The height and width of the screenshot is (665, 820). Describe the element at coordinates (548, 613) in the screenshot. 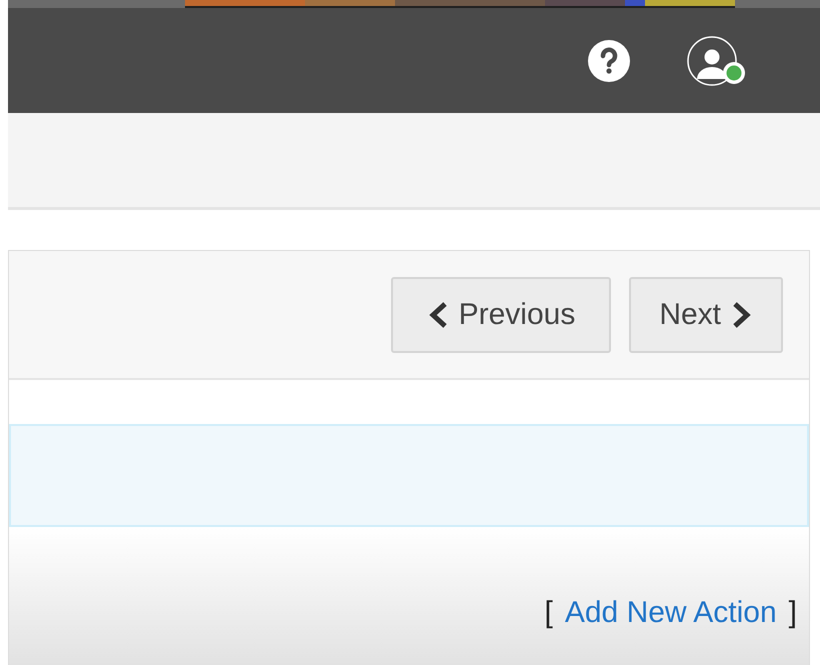

I see `bracket: [` at that location.